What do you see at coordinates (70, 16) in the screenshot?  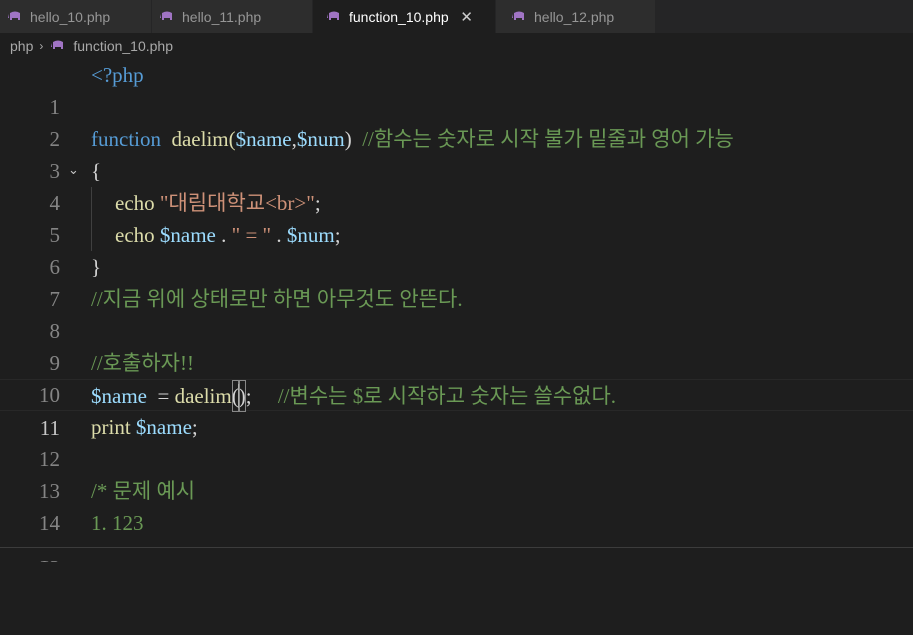 I see `tab-label: hello_10.php` at bounding box center [70, 16].